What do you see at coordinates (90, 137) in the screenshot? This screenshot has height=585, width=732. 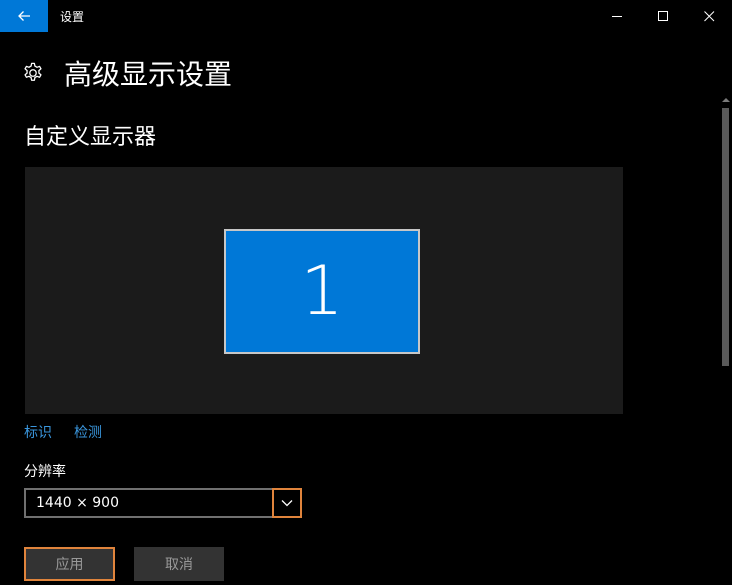 I see `section-title: 自定义显示器` at bounding box center [90, 137].